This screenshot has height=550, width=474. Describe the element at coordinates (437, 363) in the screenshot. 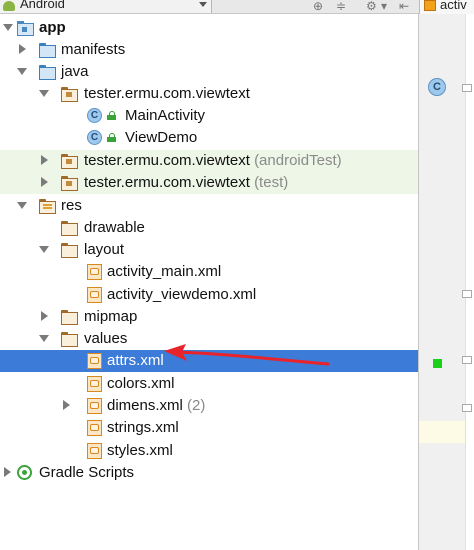

I see `color-preview-icon` at that location.